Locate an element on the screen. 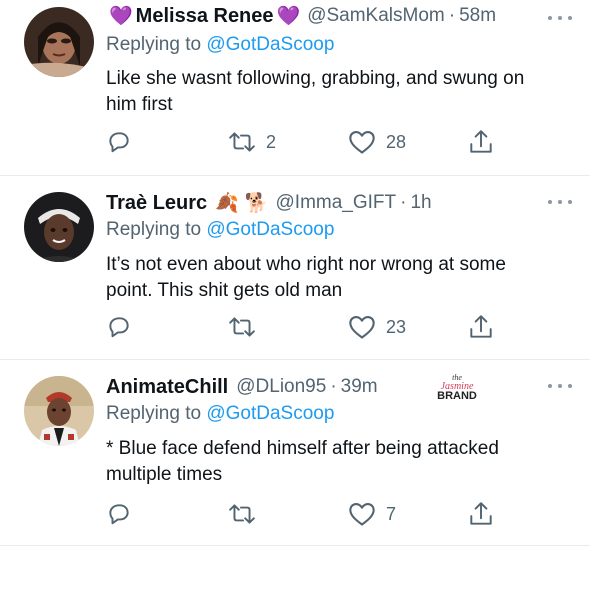 Image resolution: width=590 pixels, height=590 pixels. user-handle: @DLion95 is located at coordinates (281, 387).